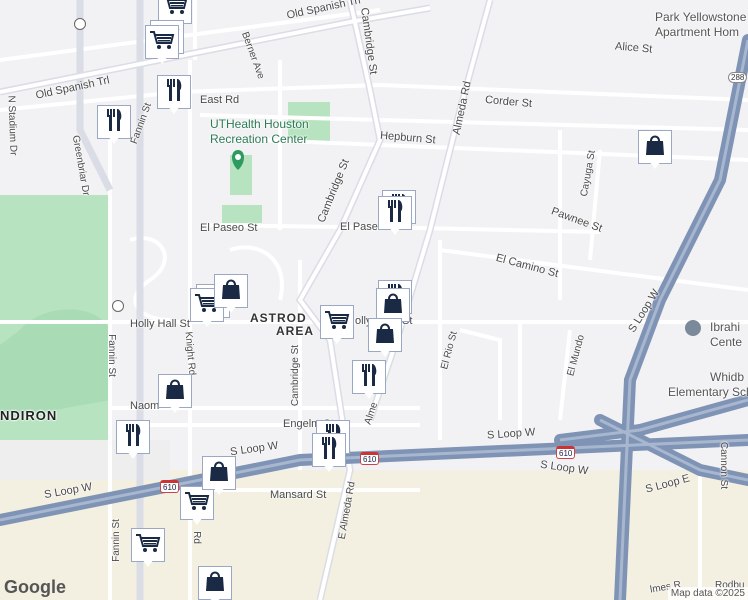  I want to click on place-icon, so click(693, 328).